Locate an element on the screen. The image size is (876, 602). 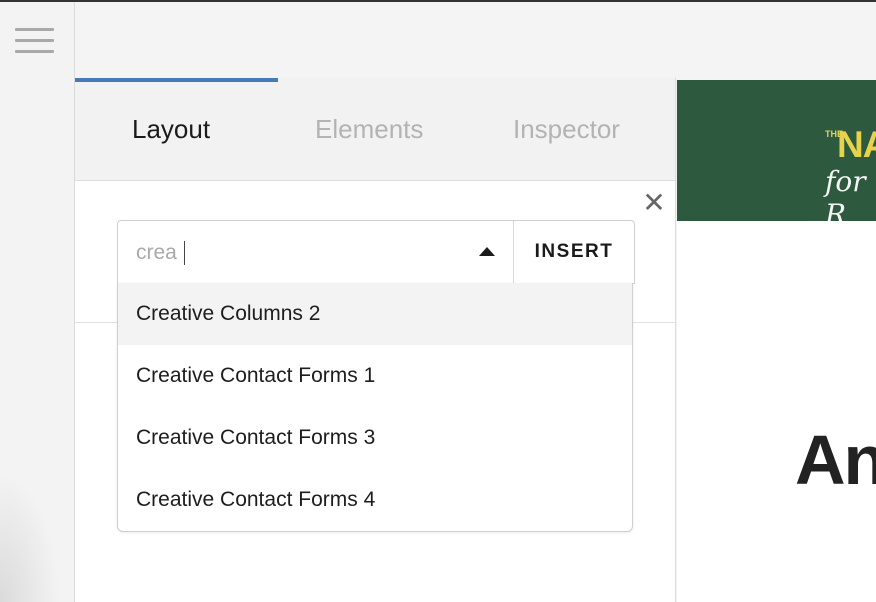
close-icon: ✕ is located at coordinates (654, 203).